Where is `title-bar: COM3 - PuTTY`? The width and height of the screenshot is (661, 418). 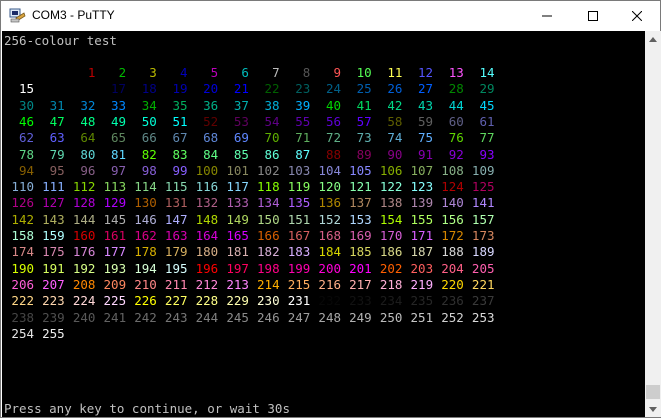 title-bar: COM3 - PuTTY is located at coordinates (330, 16).